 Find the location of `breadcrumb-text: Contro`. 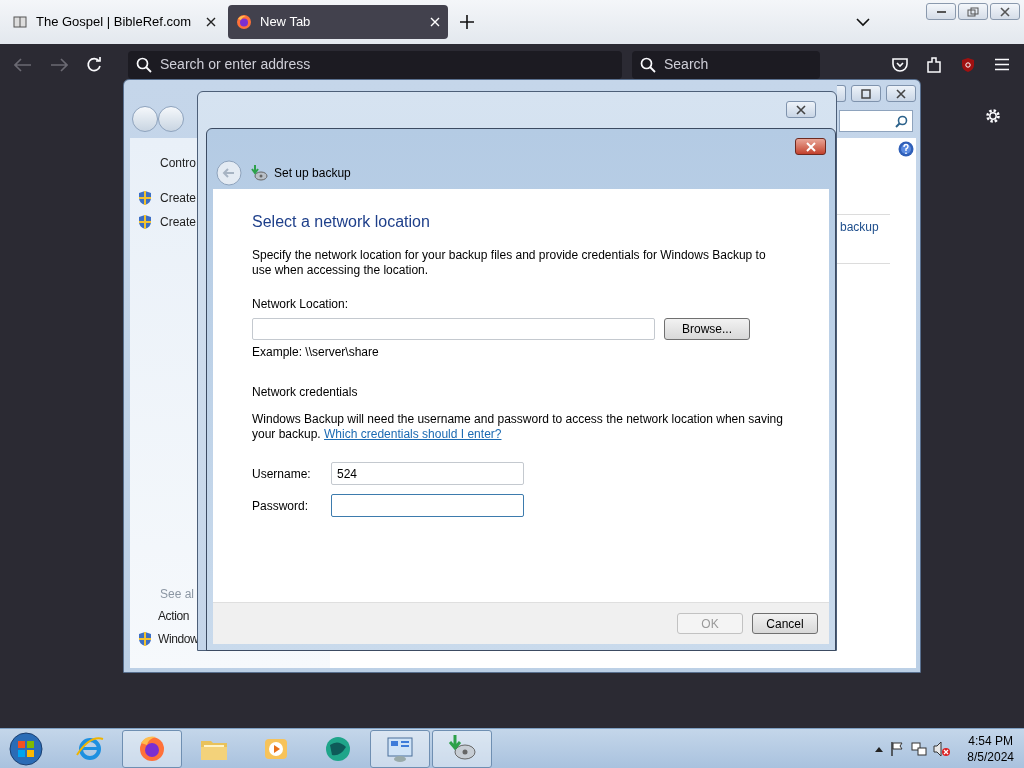

breadcrumb-text: Contro is located at coordinates (178, 163).